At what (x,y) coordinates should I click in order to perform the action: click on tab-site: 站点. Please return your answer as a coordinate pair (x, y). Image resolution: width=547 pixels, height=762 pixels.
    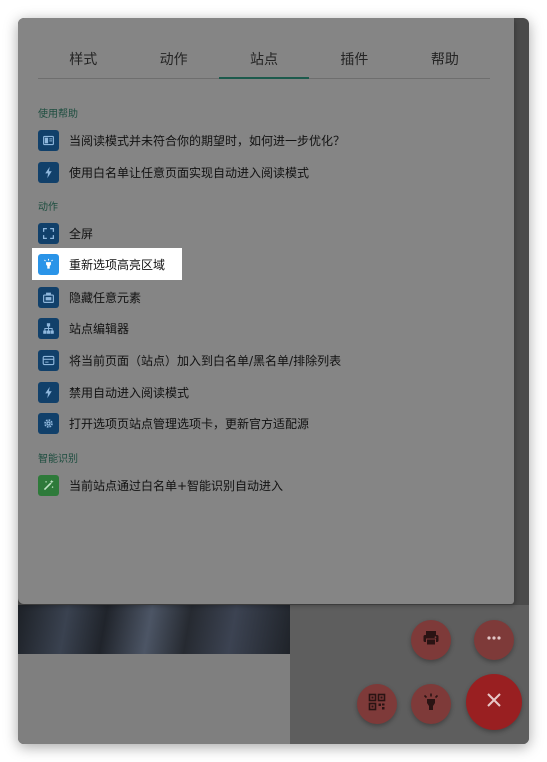
    Looking at the image, I should click on (264, 62).